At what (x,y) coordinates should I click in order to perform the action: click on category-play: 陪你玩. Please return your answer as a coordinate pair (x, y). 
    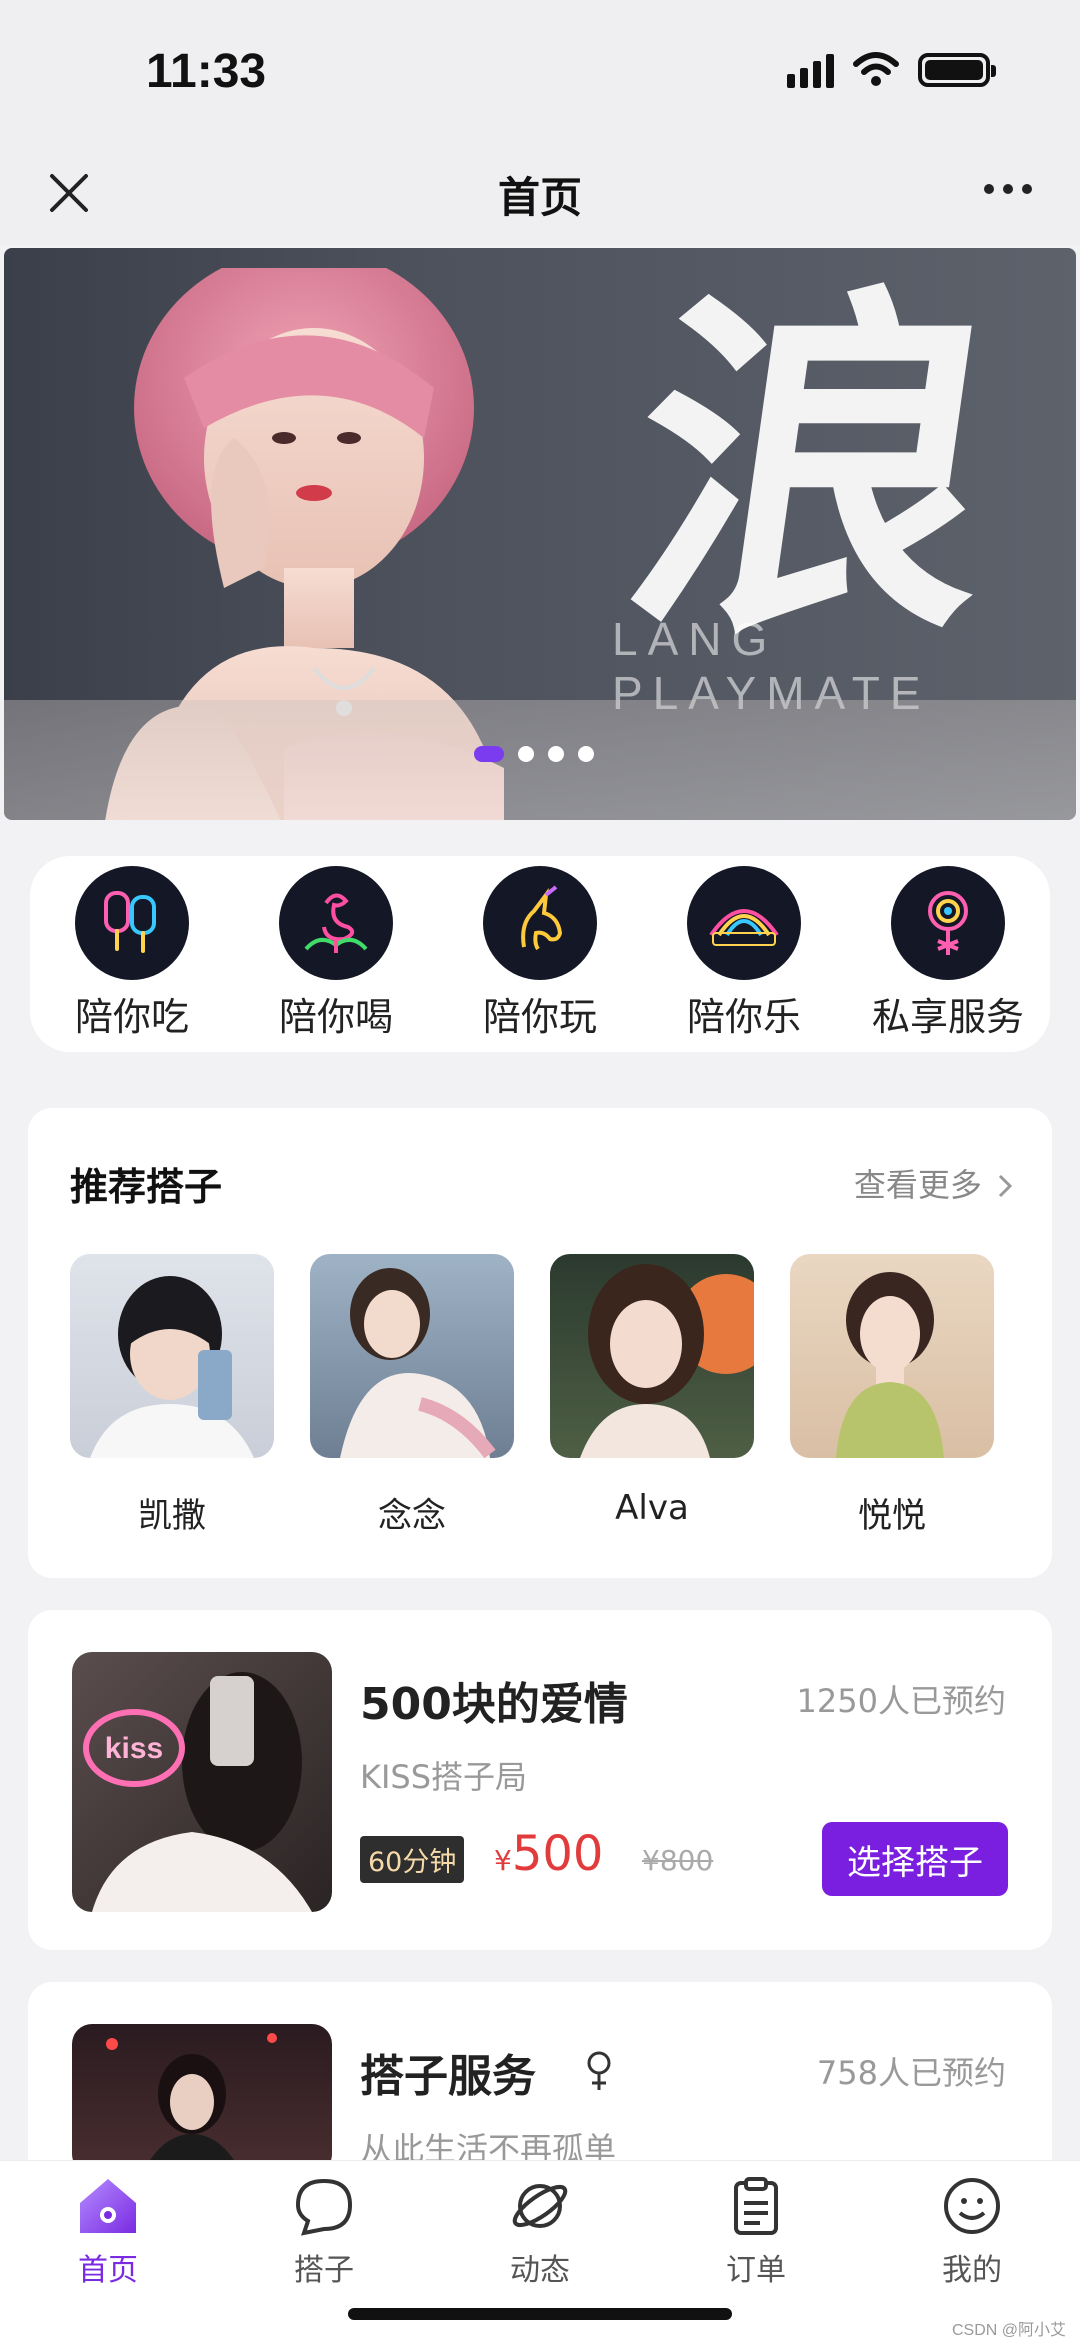
    Looking at the image, I should click on (540, 953).